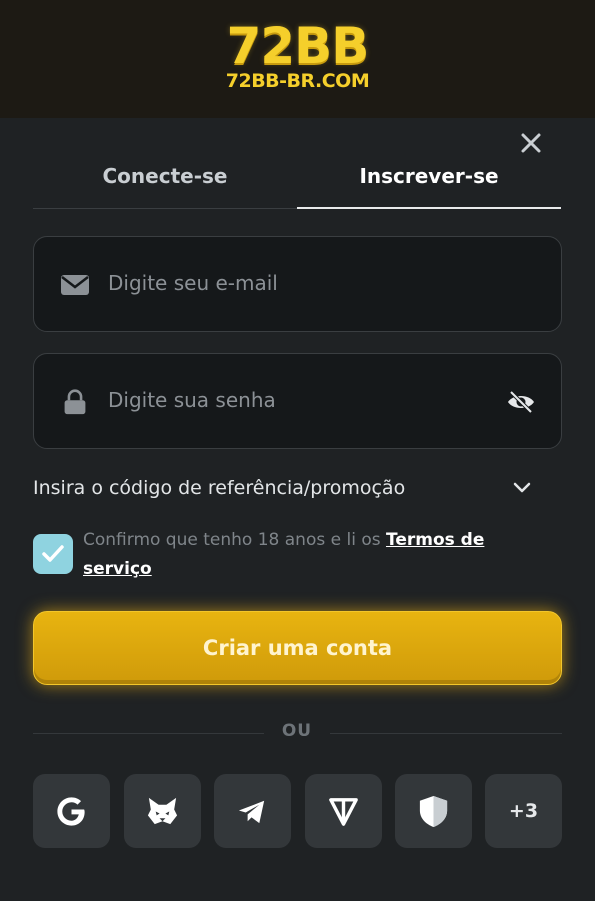  I want to click on shield-icon, so click(433, 811).